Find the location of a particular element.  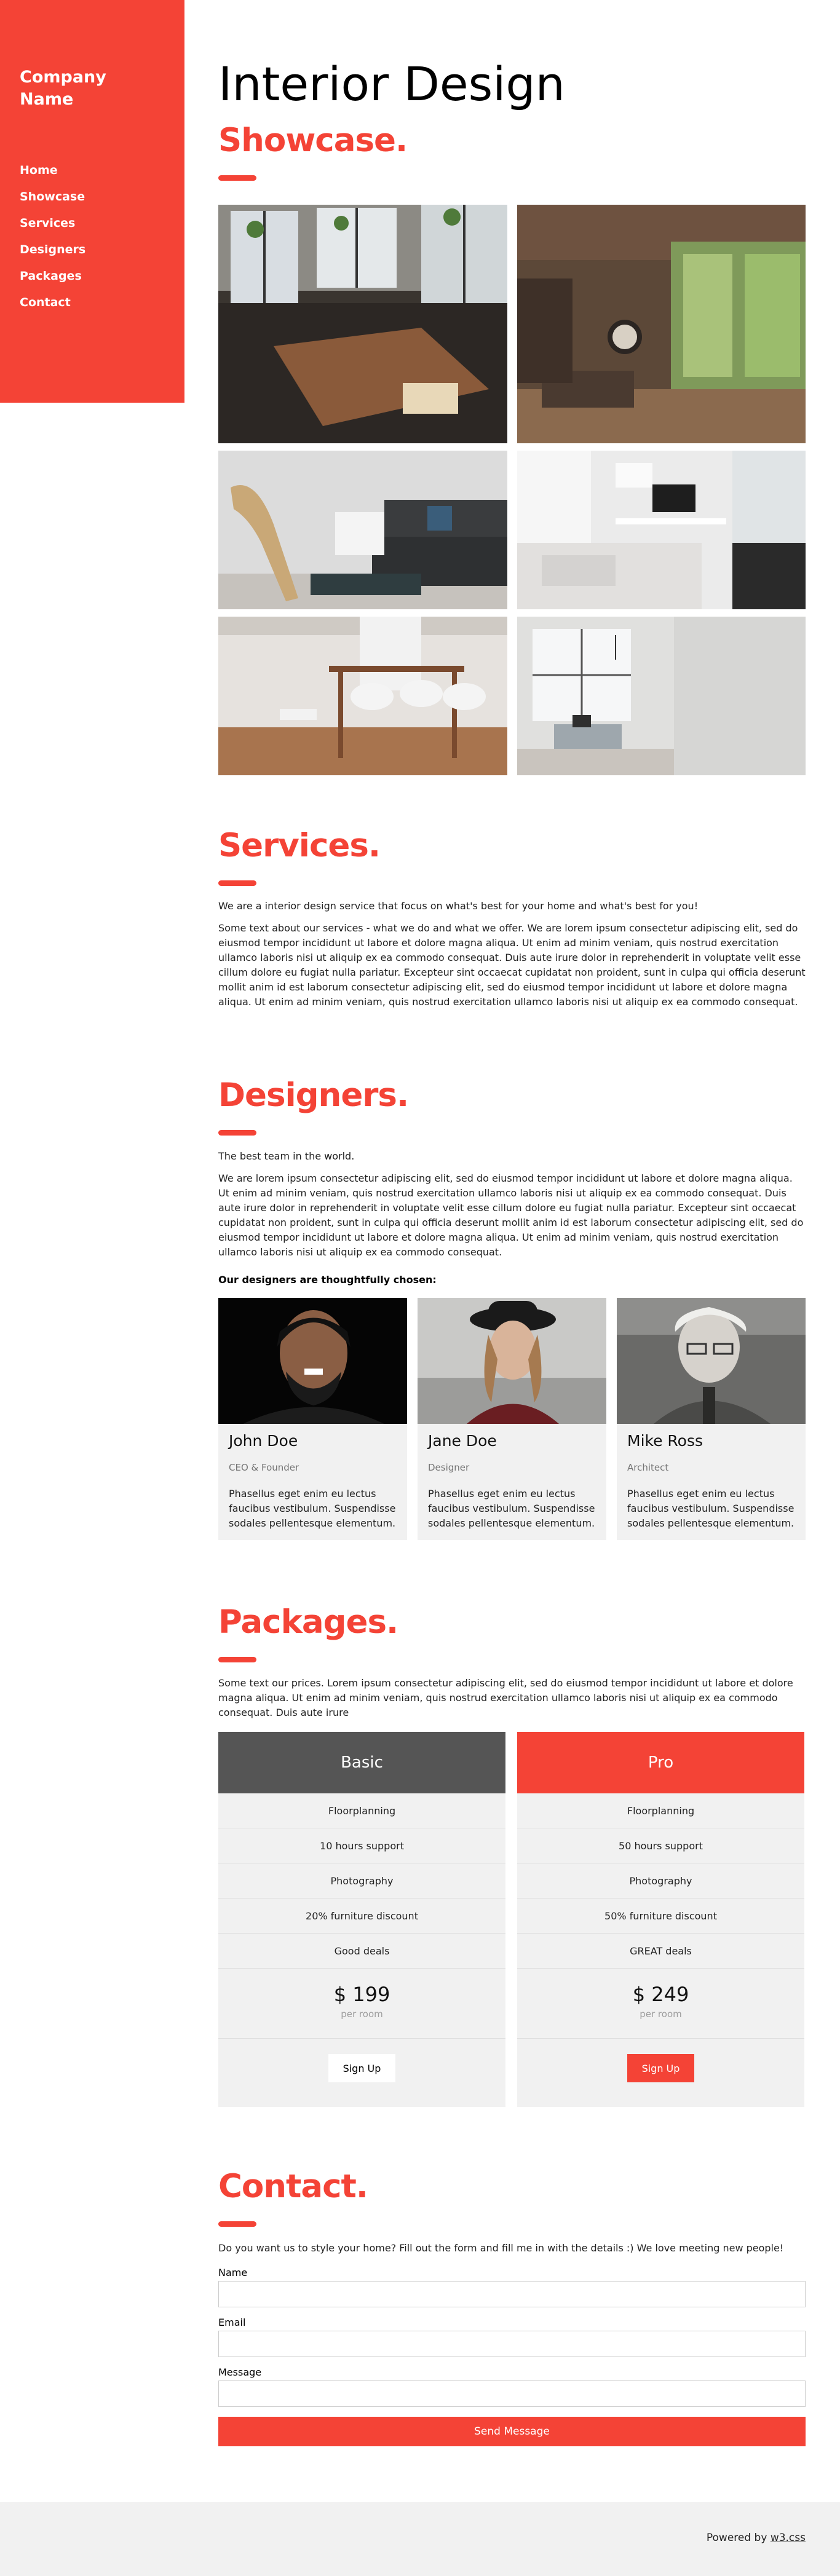

packages-accent-bar is located at coordinates (237, 1660).